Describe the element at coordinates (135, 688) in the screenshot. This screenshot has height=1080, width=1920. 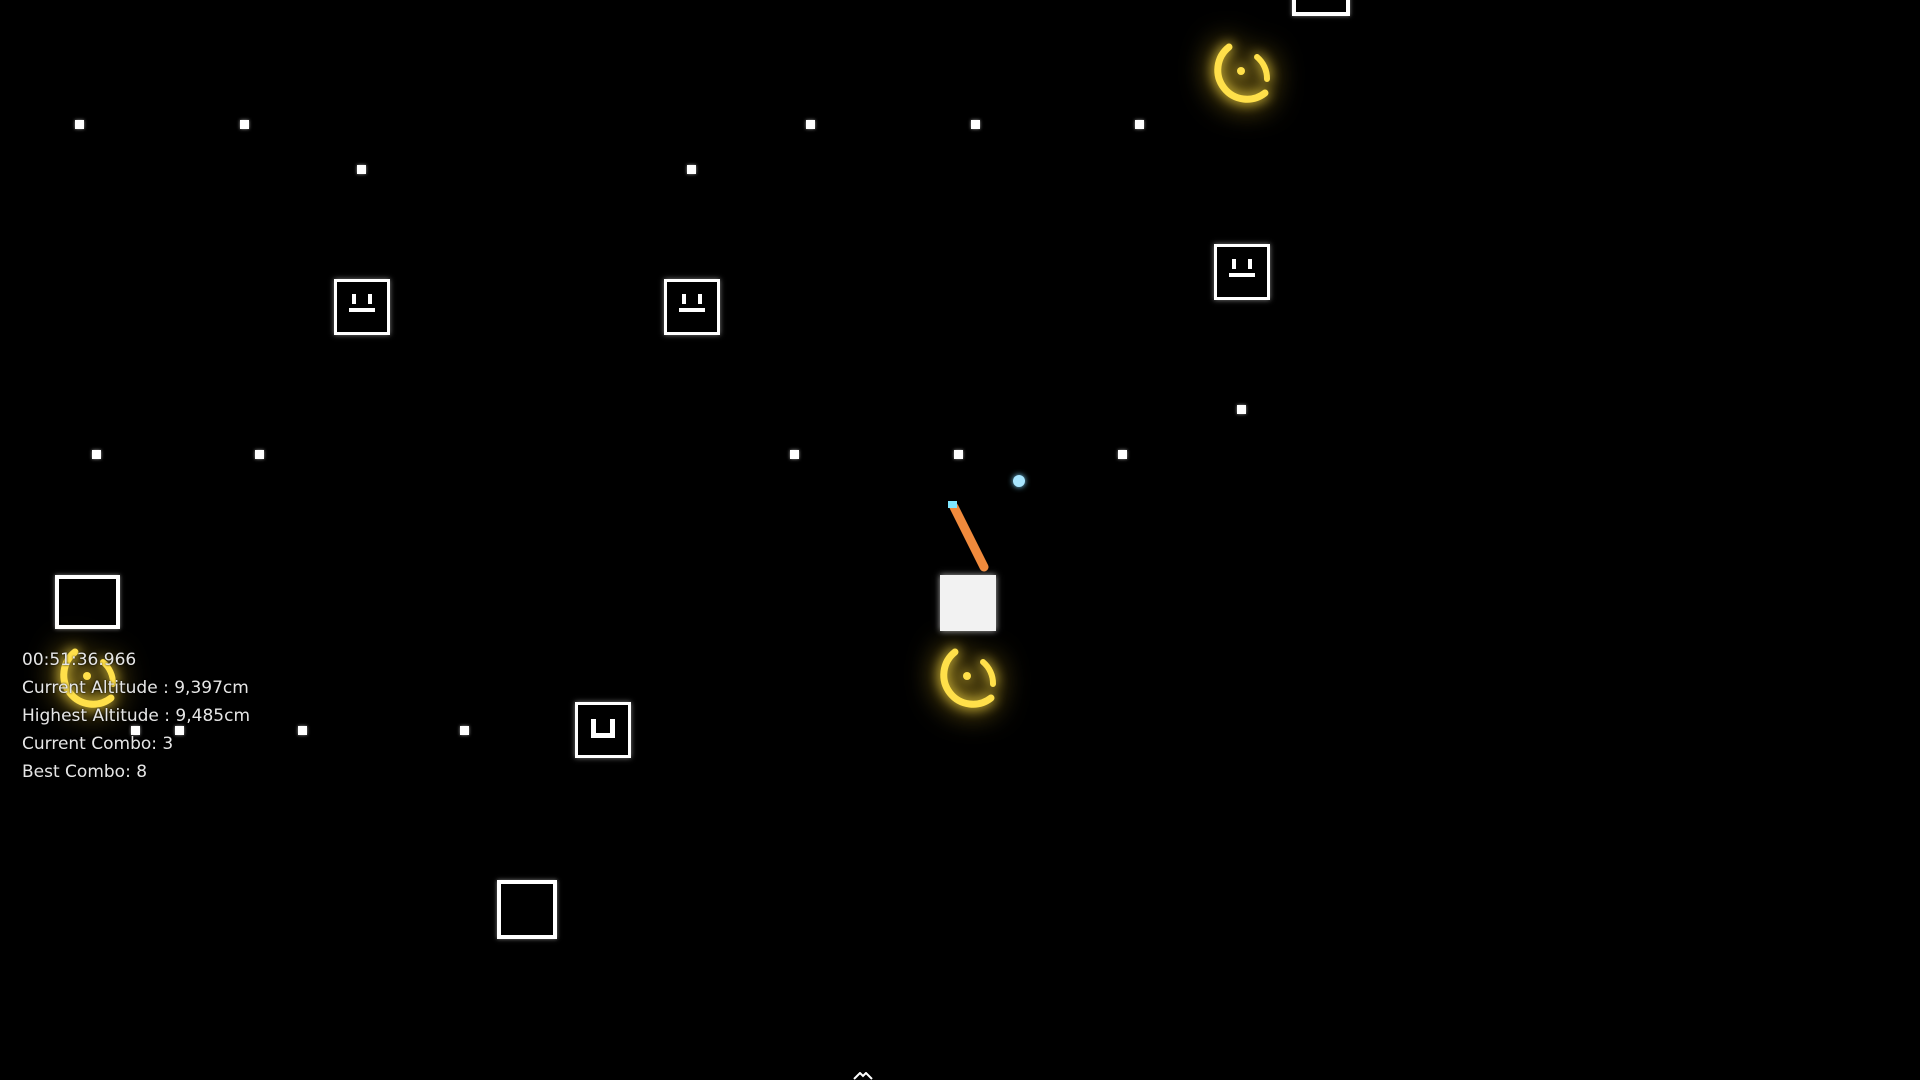
I see `current-altitude-text: Current Altitude : 9,397cm` at that location.